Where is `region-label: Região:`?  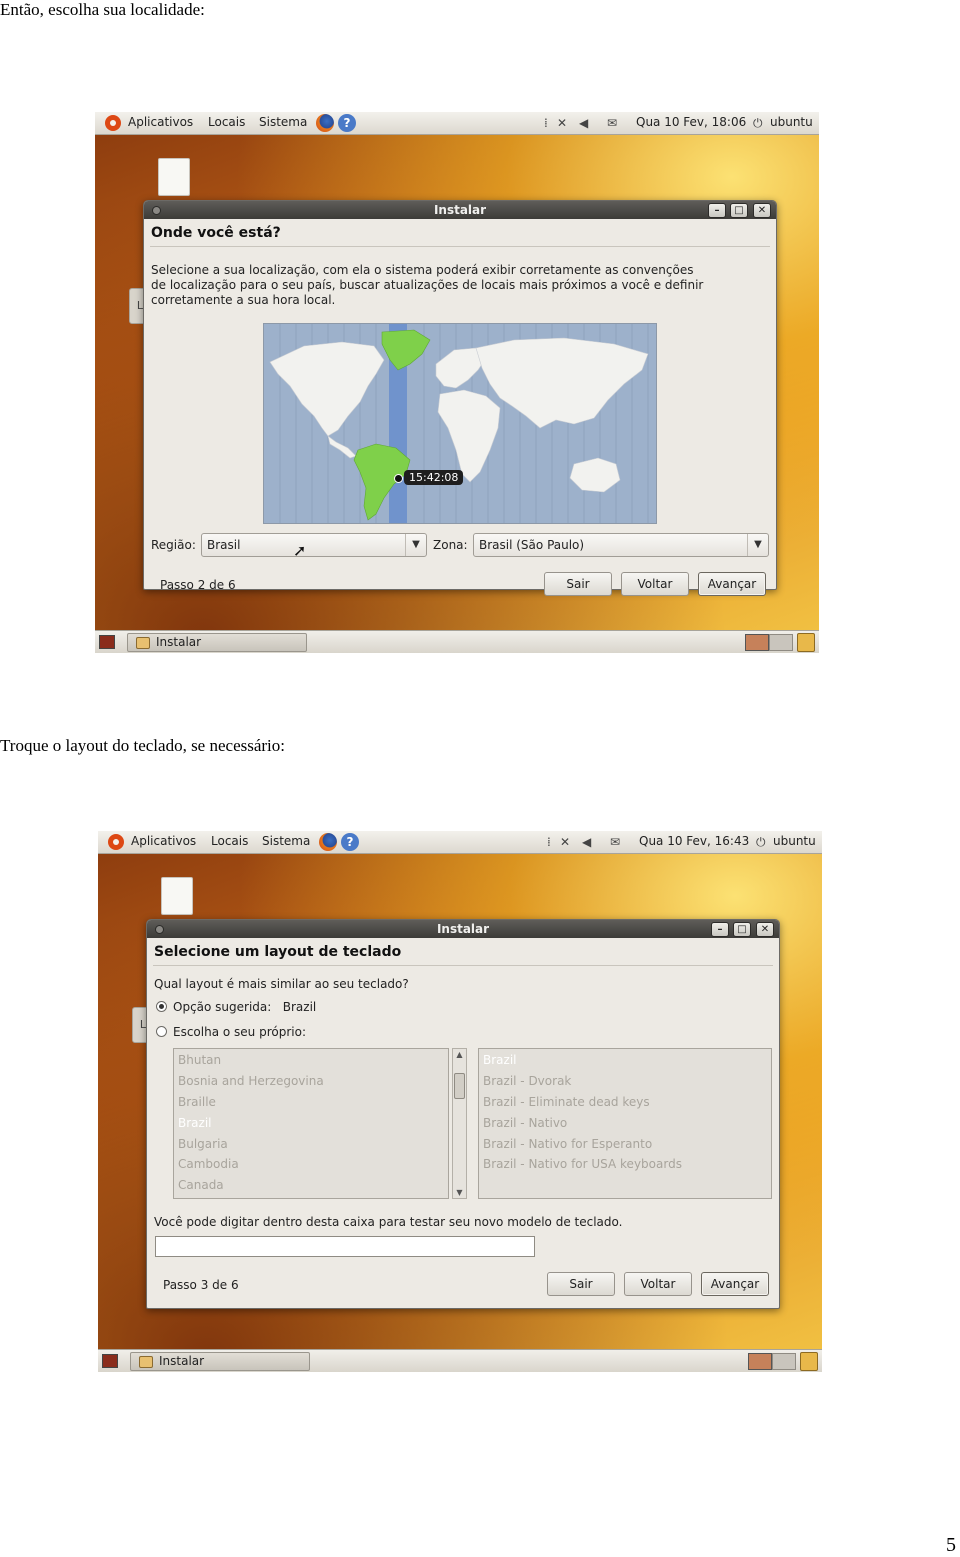 region-label: Região: is located at coordinates (173, 545).